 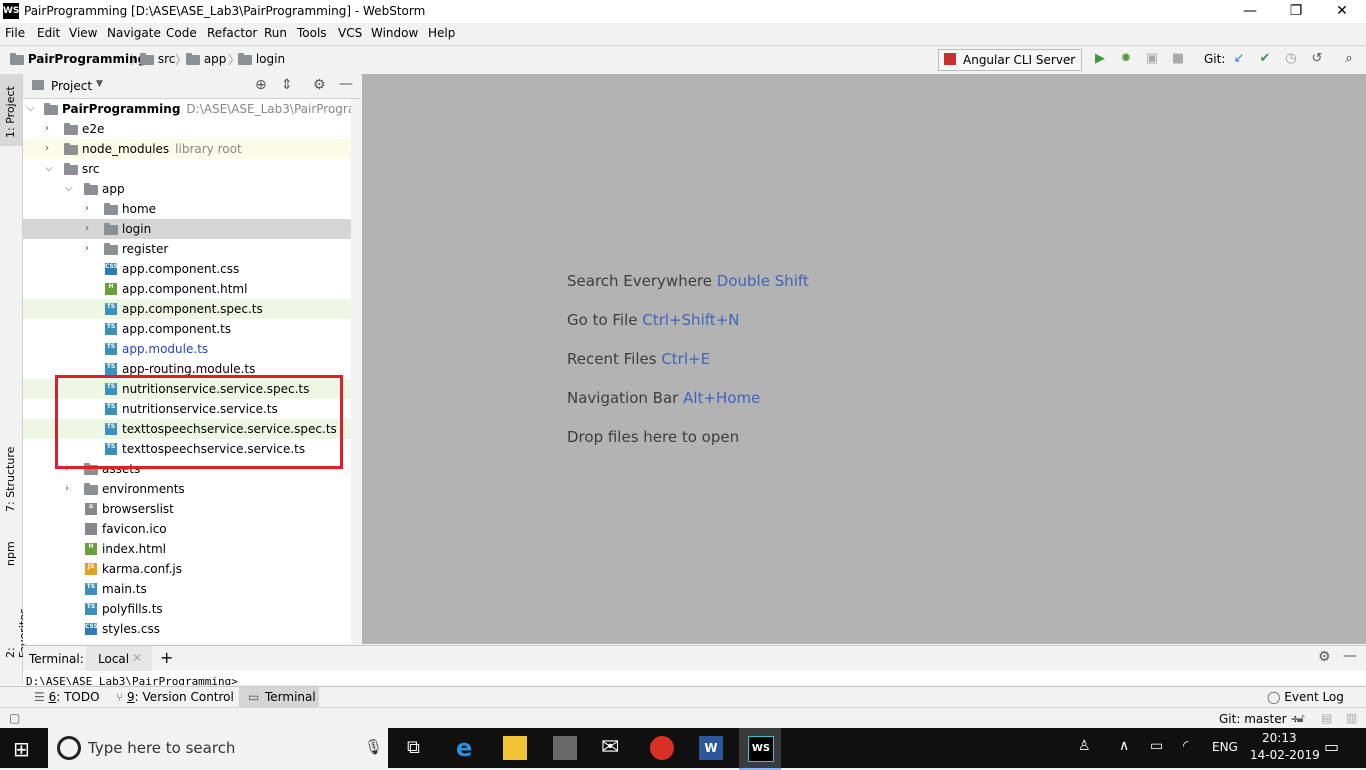 I want to click on tree-row-file: favicon.ico, so click(x=192, y=529).